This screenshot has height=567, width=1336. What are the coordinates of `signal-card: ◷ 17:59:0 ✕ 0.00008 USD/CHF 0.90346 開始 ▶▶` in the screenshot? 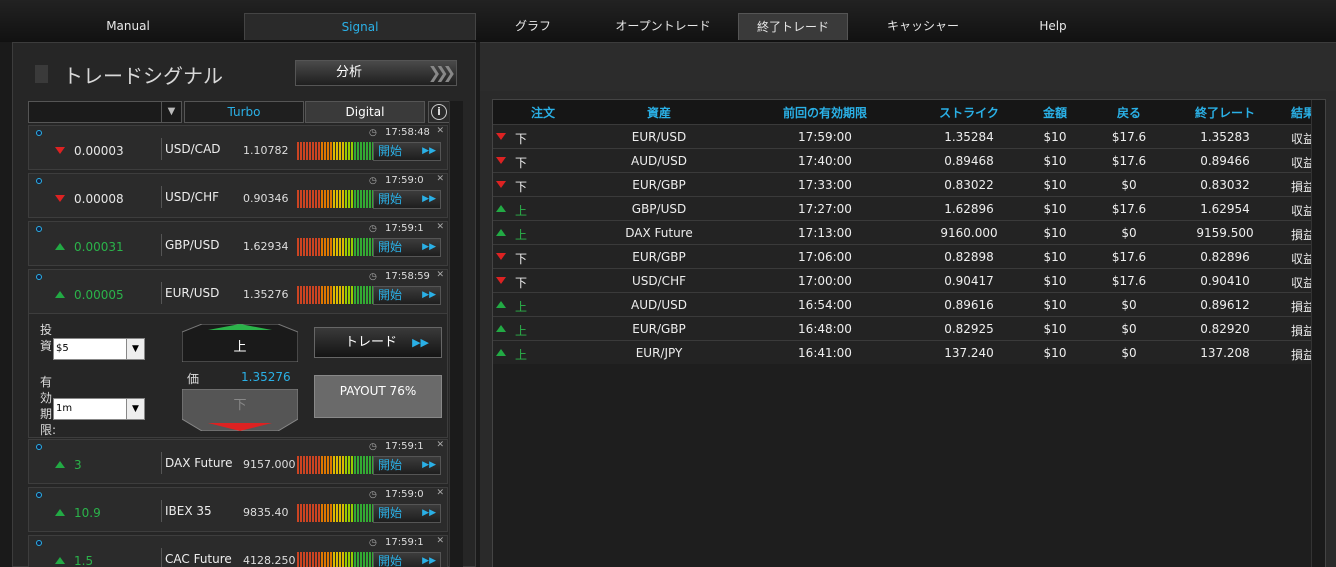 It's located at (238, 195).